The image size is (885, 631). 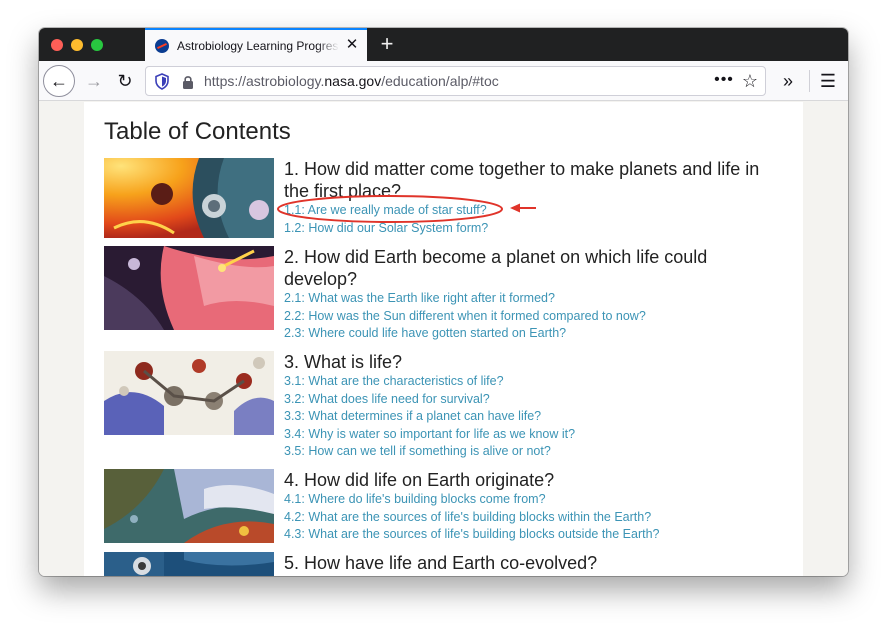 I want to click on section-2-thumbnail, so click(x=189, y=288).